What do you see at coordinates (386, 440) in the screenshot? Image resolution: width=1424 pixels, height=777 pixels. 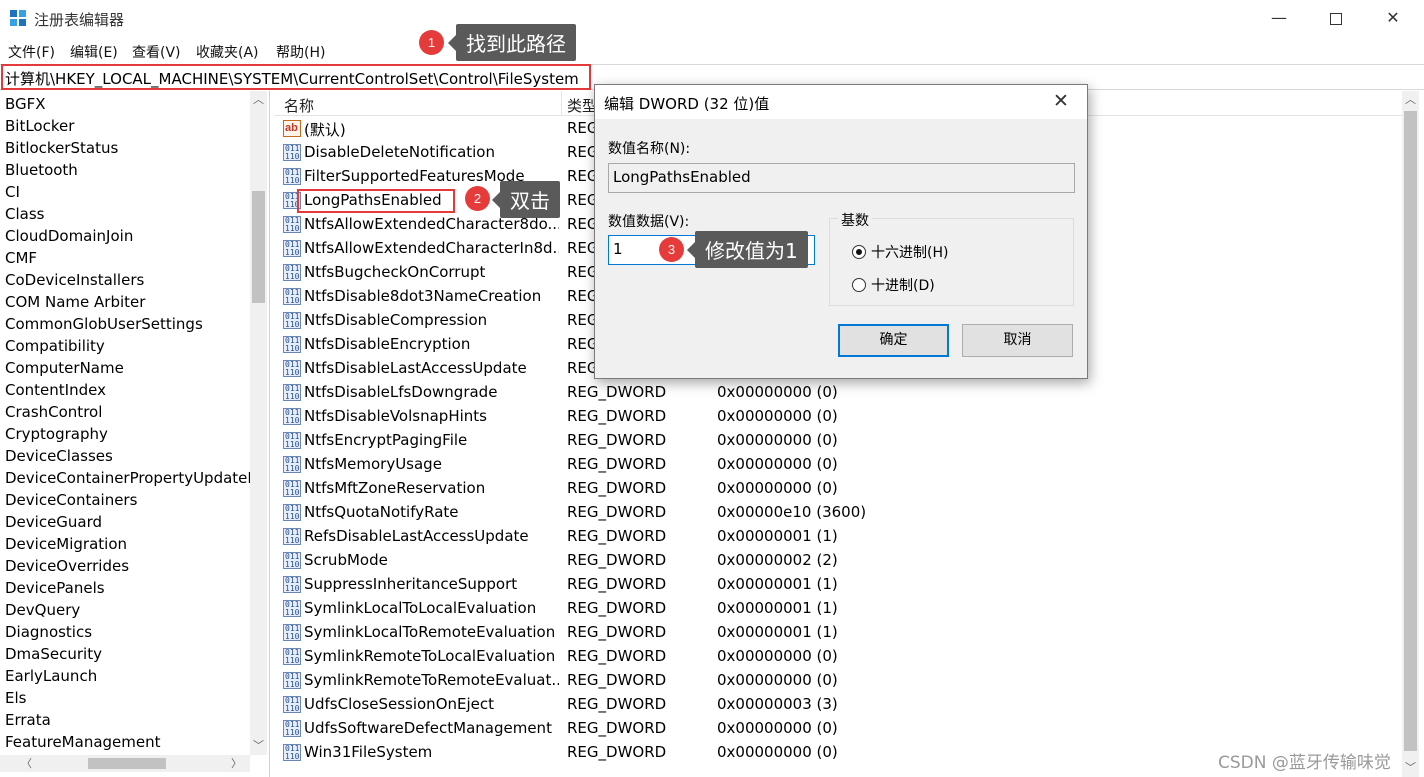 I see `value-name: NtfsEncryptPagingFile` at bounding box center [386, 440].